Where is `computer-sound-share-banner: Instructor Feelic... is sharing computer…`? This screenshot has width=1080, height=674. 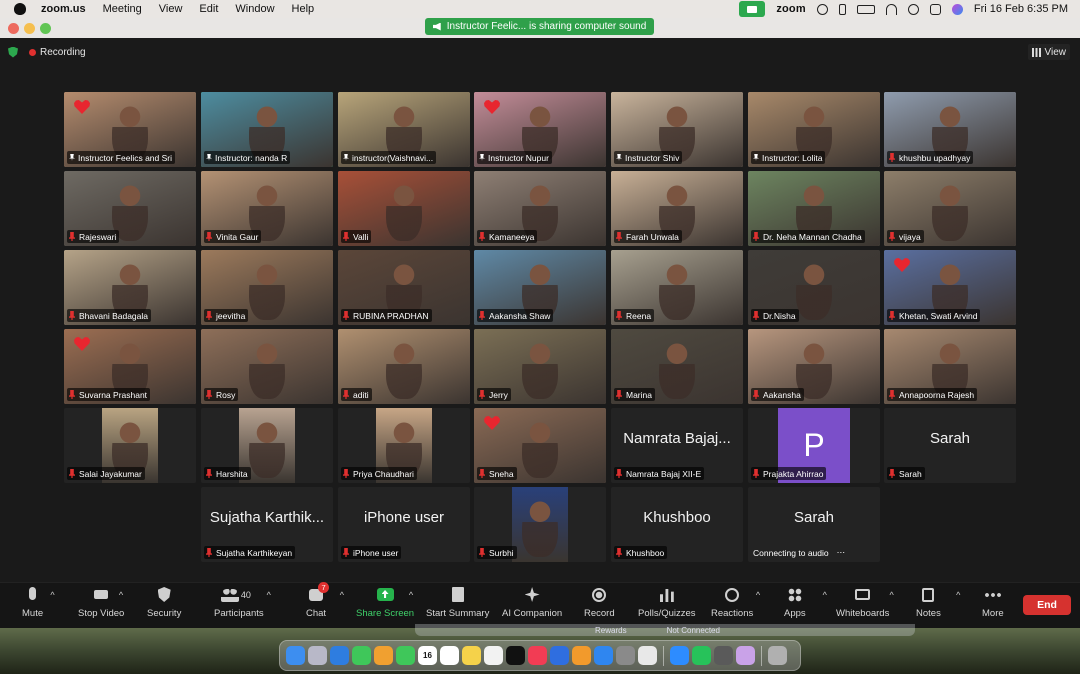 computer-sound-share-banner: Instructor Feelic... is sharing computer… is located at coordinates (539, 26).